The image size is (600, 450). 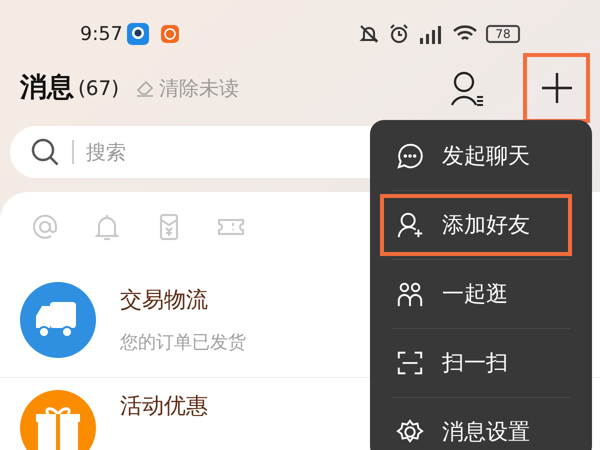 I want to click on menu-item: 扫一扫, so click(x=476, y=363).